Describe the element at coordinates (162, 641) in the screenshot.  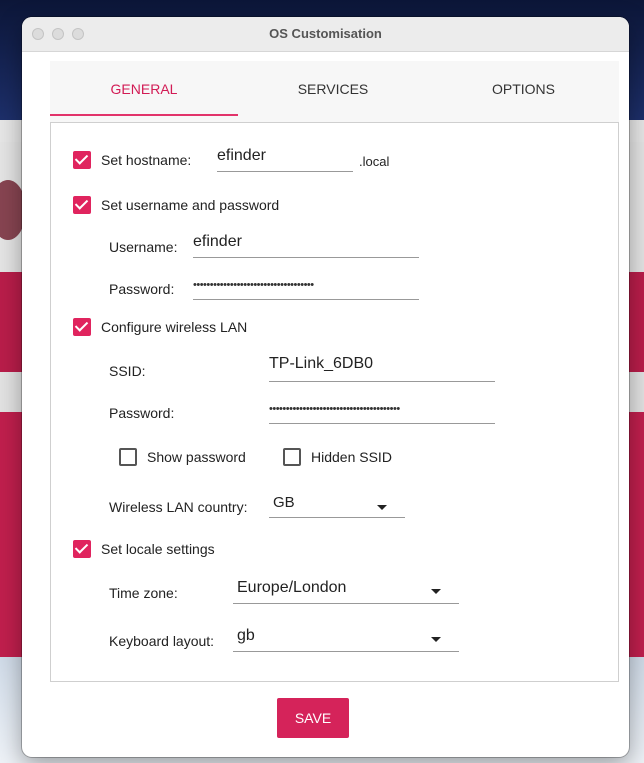
I see `keyboard-layout-label: Keyboard layout:` at that location.